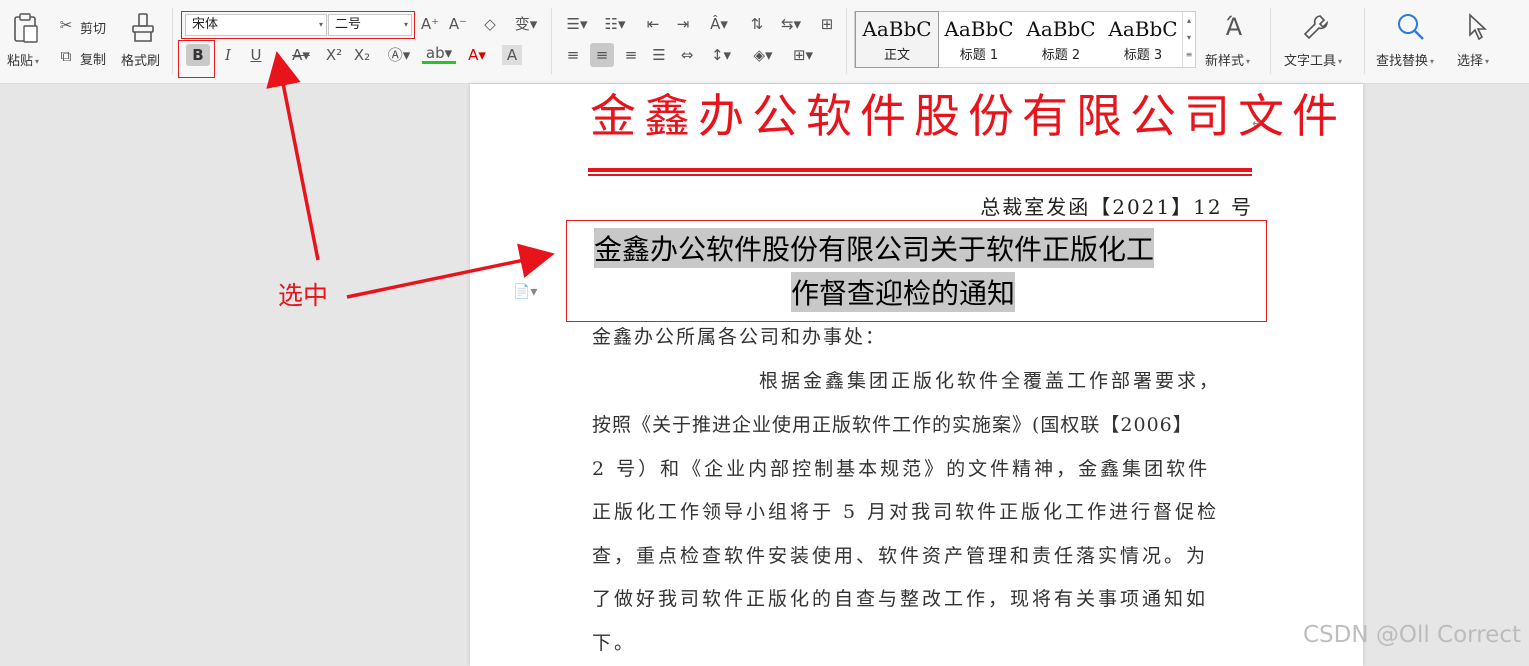  I want to click on align-right-icon: ≡, so click(631, 55).